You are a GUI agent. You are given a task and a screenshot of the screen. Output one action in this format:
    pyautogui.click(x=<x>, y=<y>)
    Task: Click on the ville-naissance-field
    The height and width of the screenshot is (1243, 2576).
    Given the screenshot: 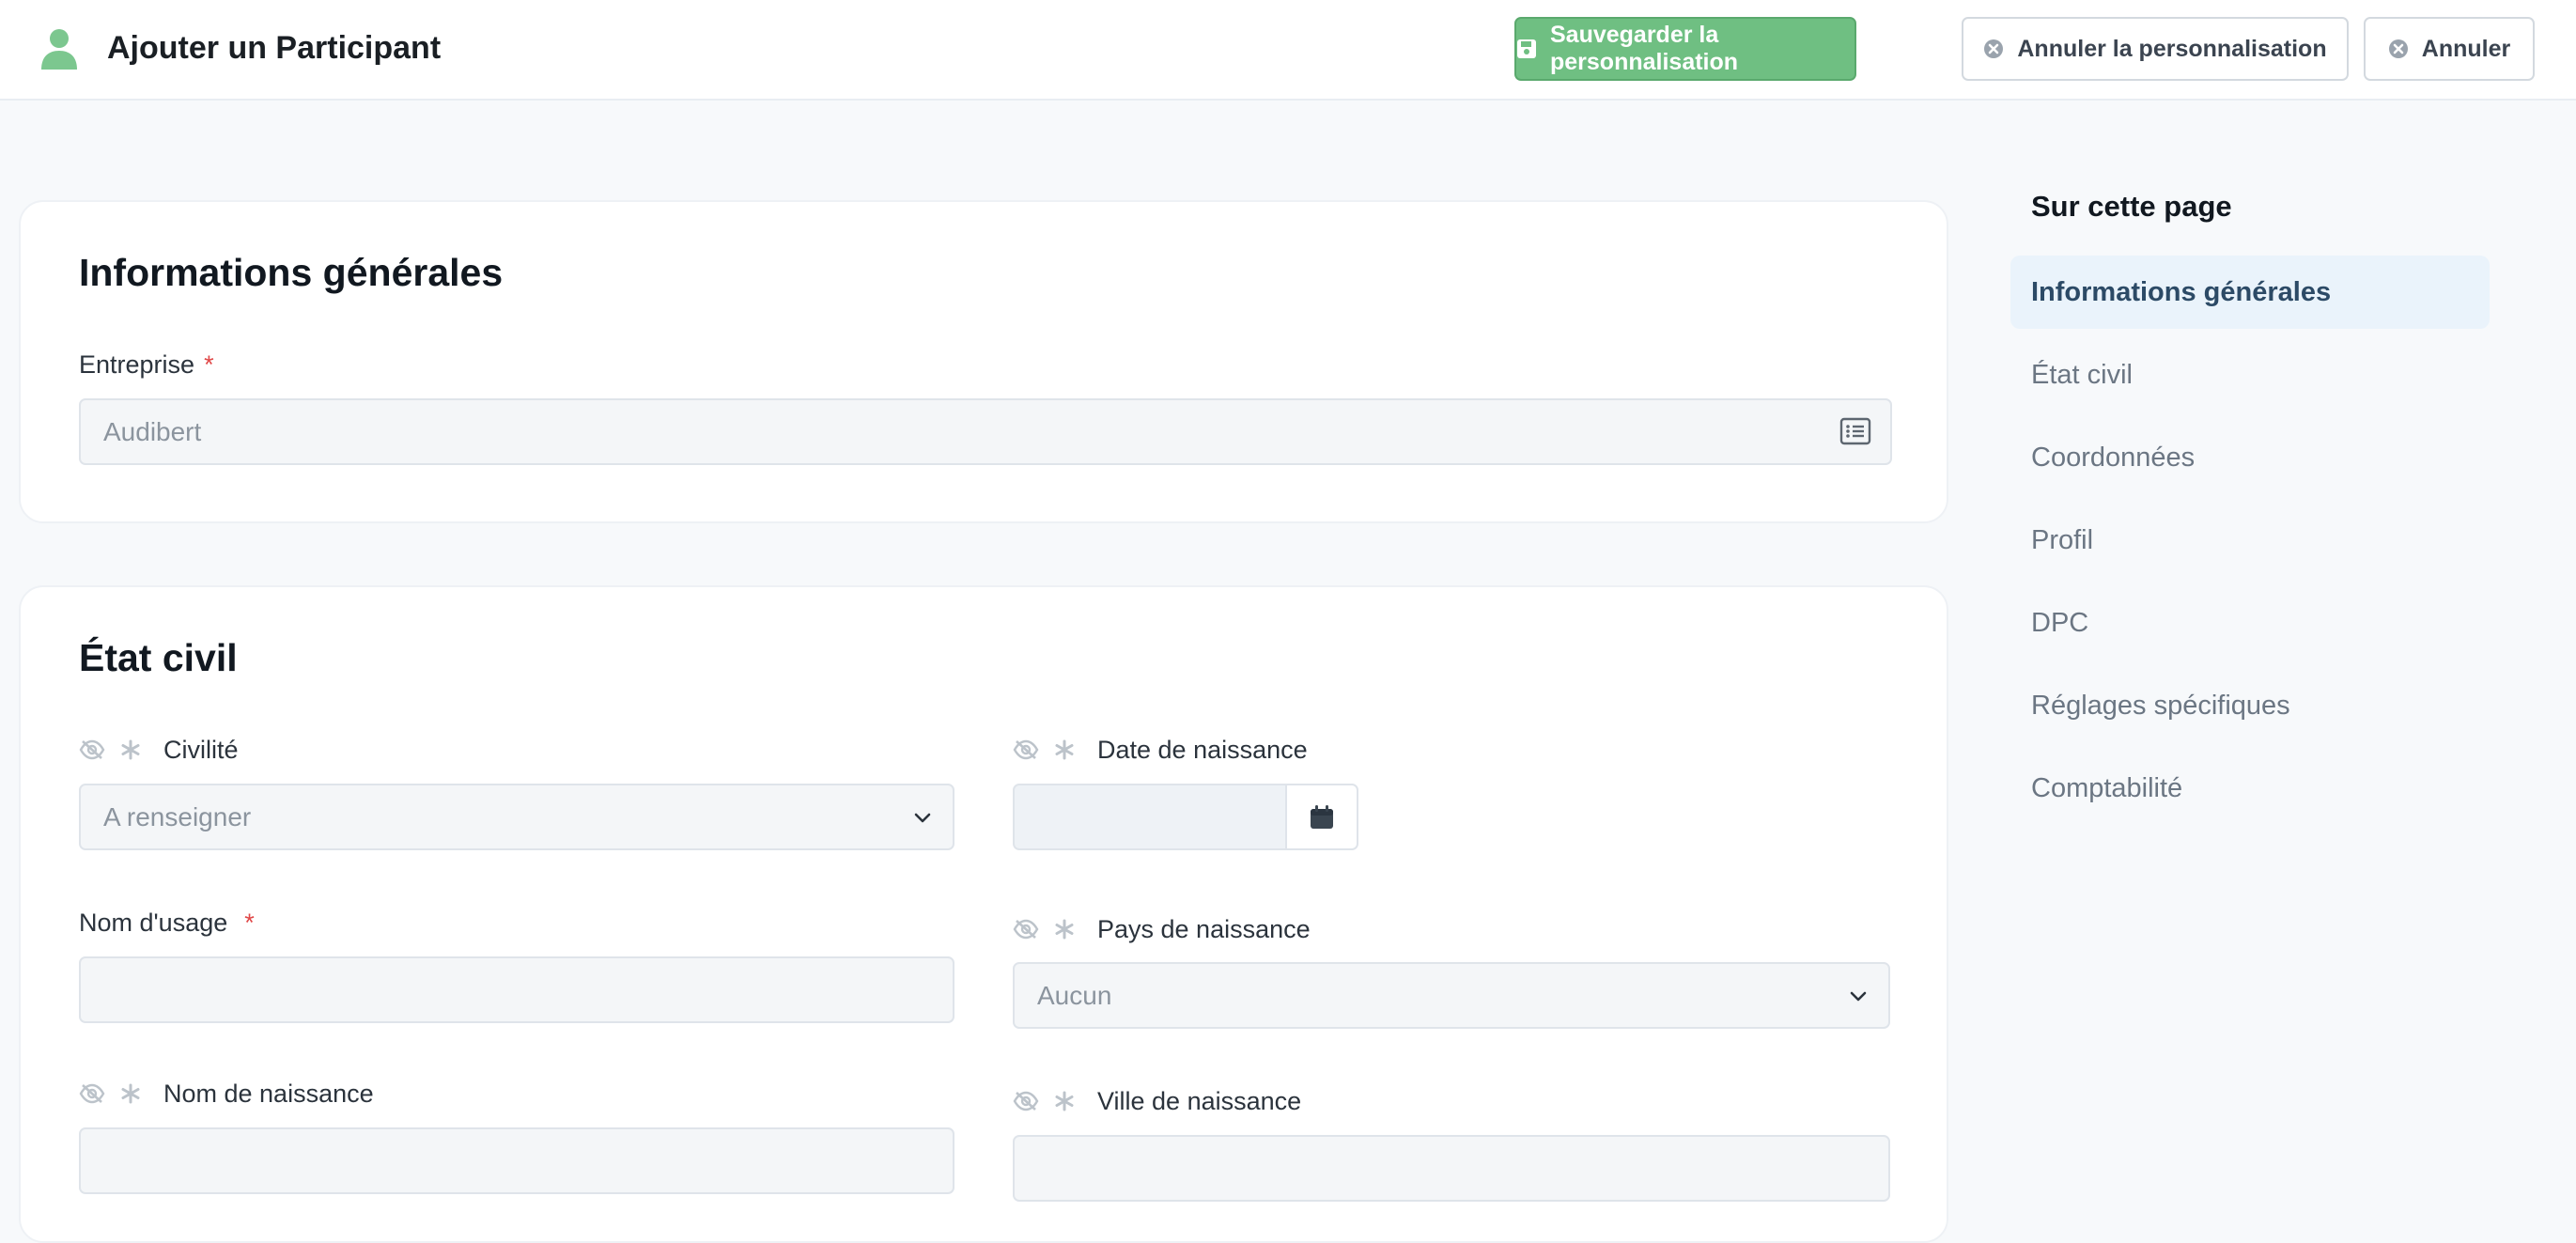 What is the action you would take?
    pyautogui.click(x=1451, y=1169)
    